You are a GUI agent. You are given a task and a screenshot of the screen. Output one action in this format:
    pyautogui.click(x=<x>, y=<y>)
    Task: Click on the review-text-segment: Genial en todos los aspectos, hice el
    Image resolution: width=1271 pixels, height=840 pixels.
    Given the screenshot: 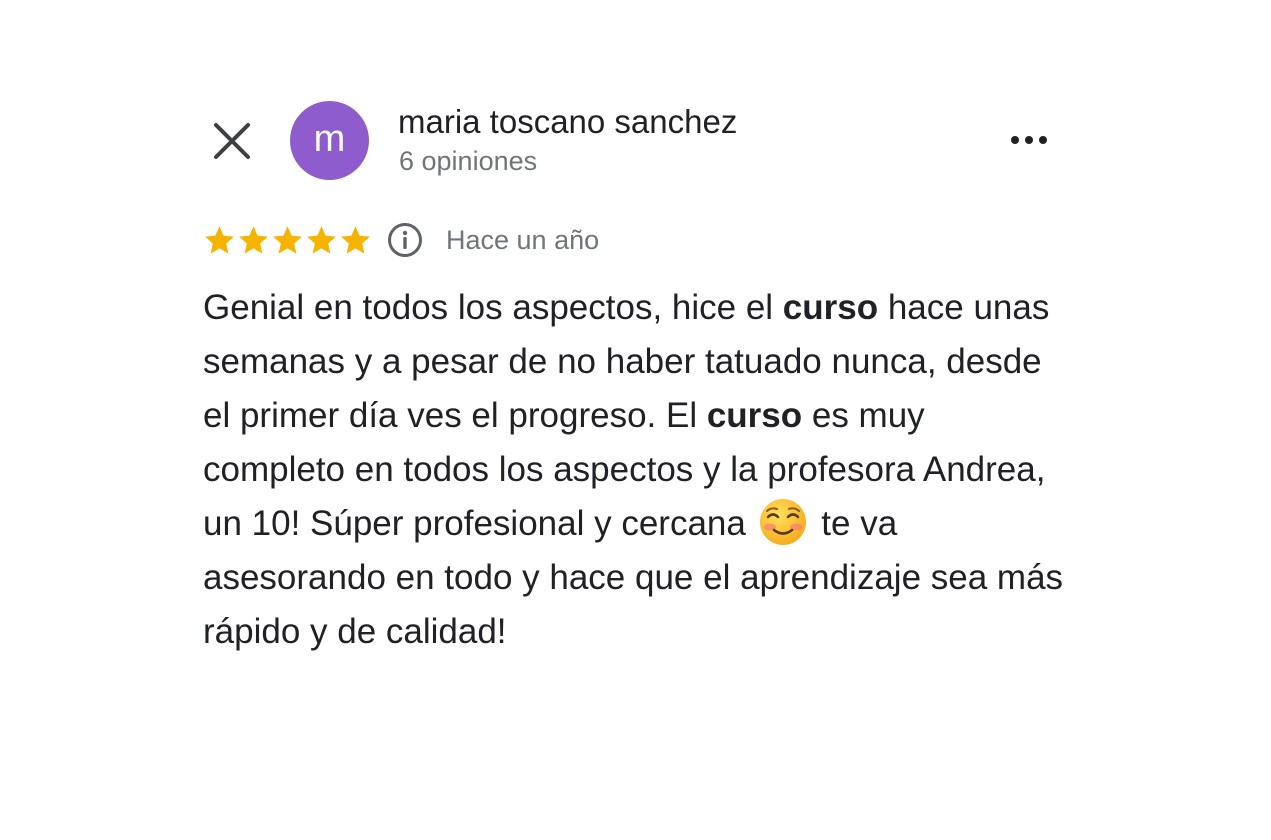 What is the action you would take?
    pyautogui.click(x=493, y=307)
    